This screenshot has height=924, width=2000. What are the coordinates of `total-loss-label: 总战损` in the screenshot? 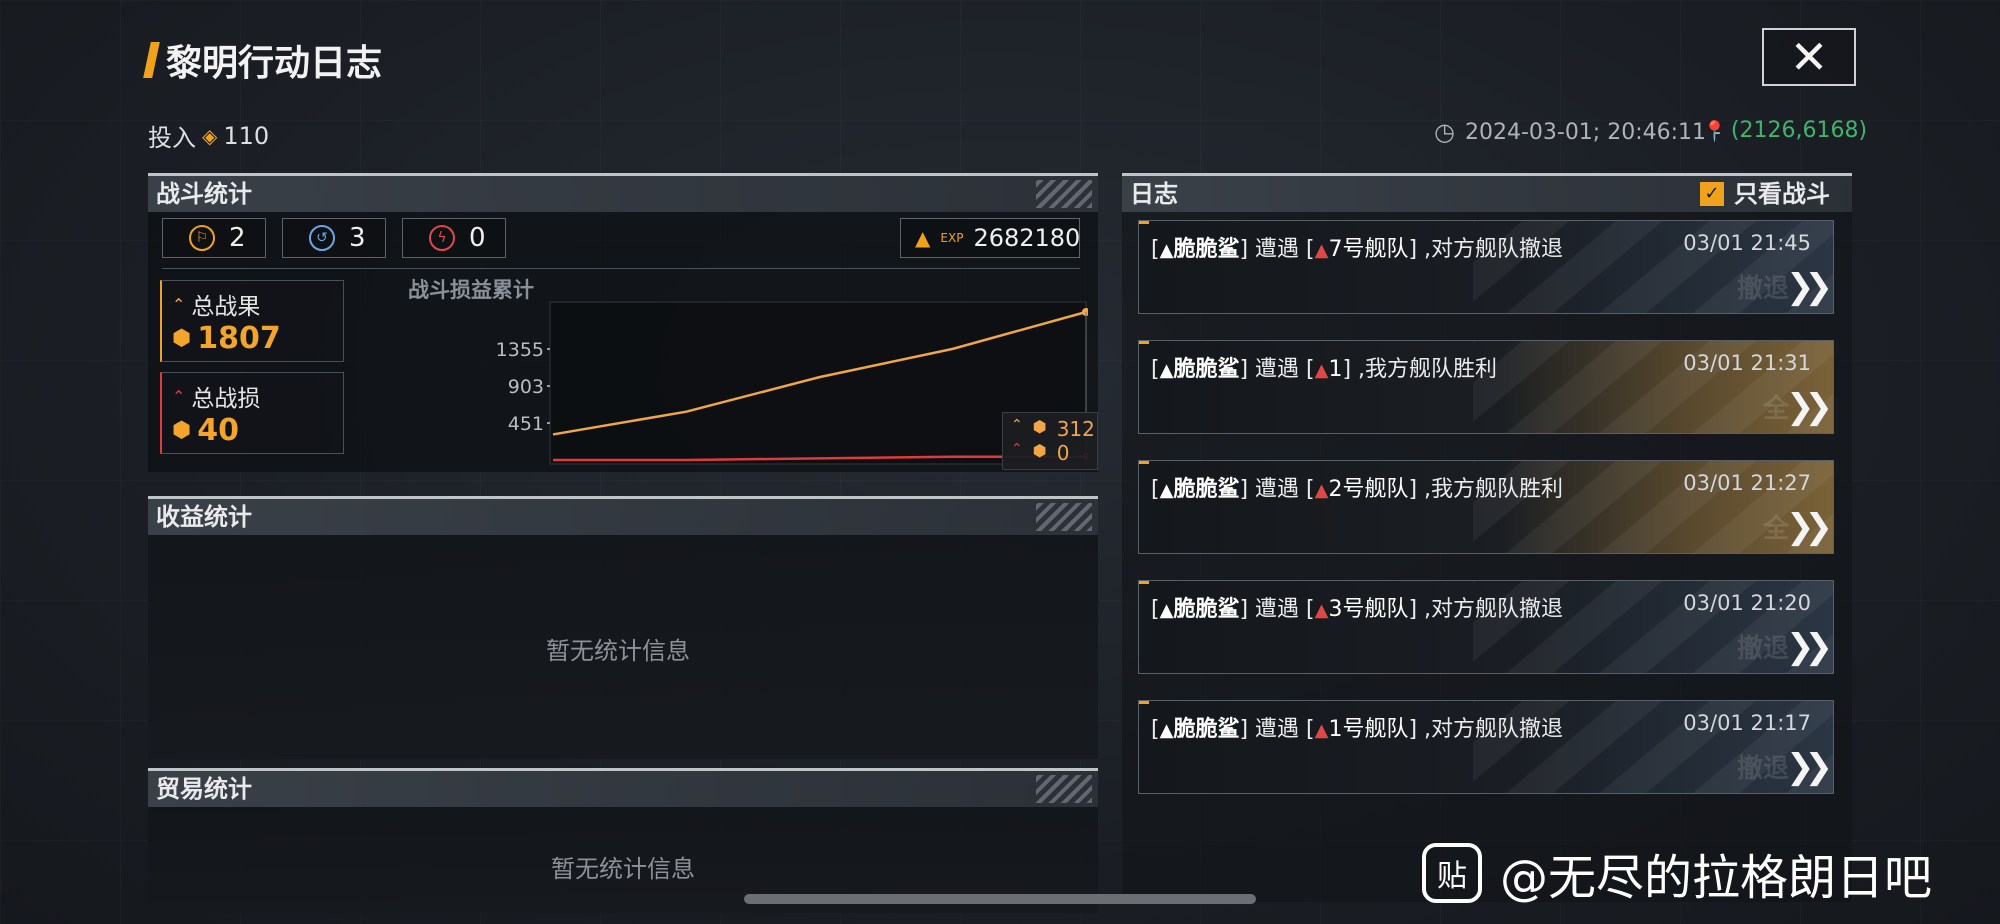 It's located at (226, 399).